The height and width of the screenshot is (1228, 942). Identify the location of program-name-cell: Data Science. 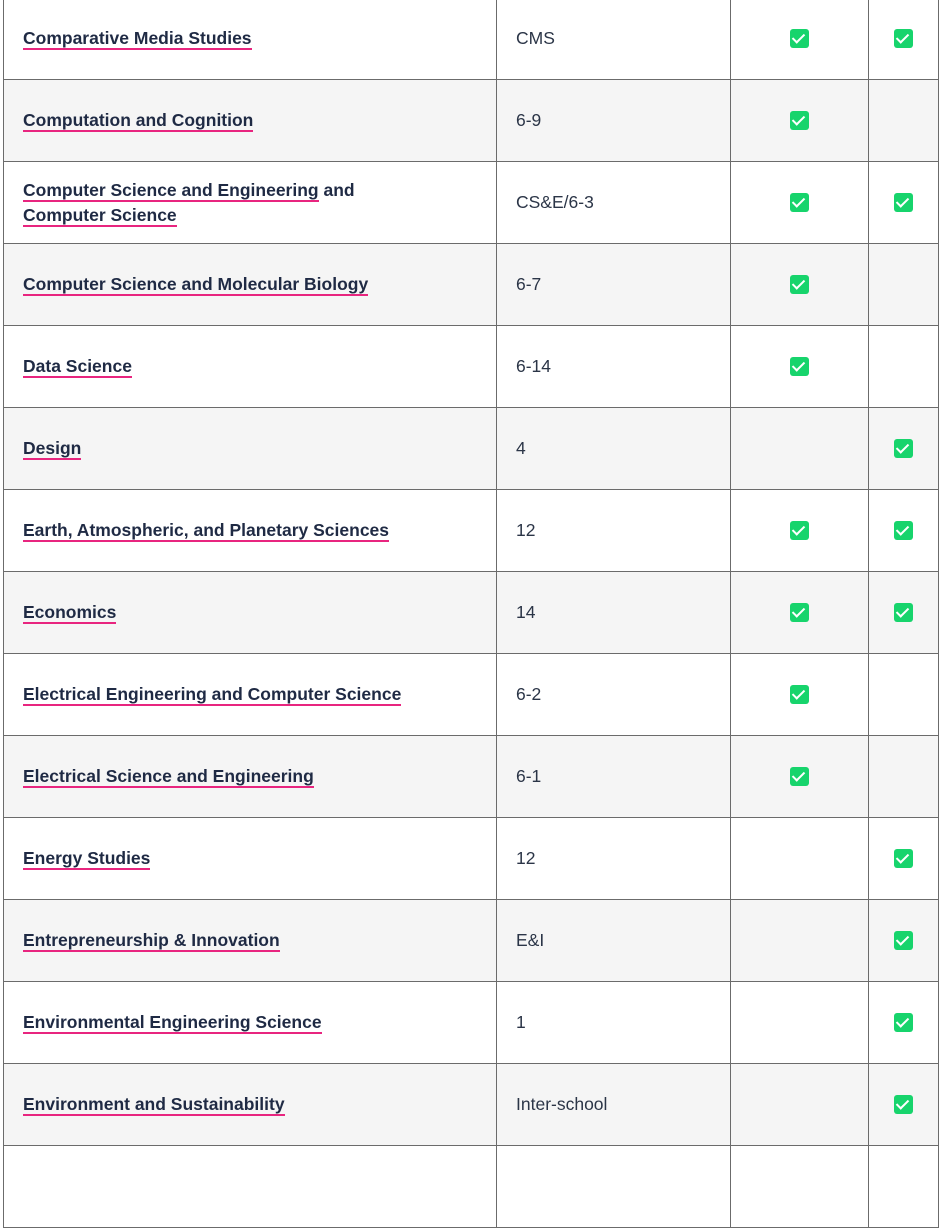
(250, 366).